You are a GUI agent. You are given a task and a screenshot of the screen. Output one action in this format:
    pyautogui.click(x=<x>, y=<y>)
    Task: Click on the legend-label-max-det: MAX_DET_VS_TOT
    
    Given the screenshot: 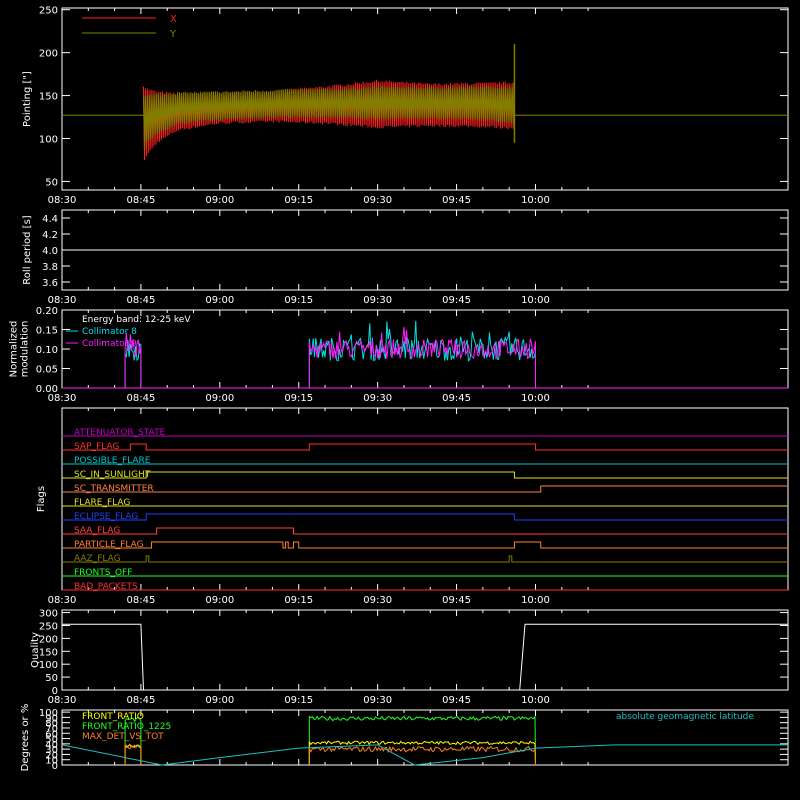 What is the action you would take?
    pyautogui.click(x=123, y=737)
    